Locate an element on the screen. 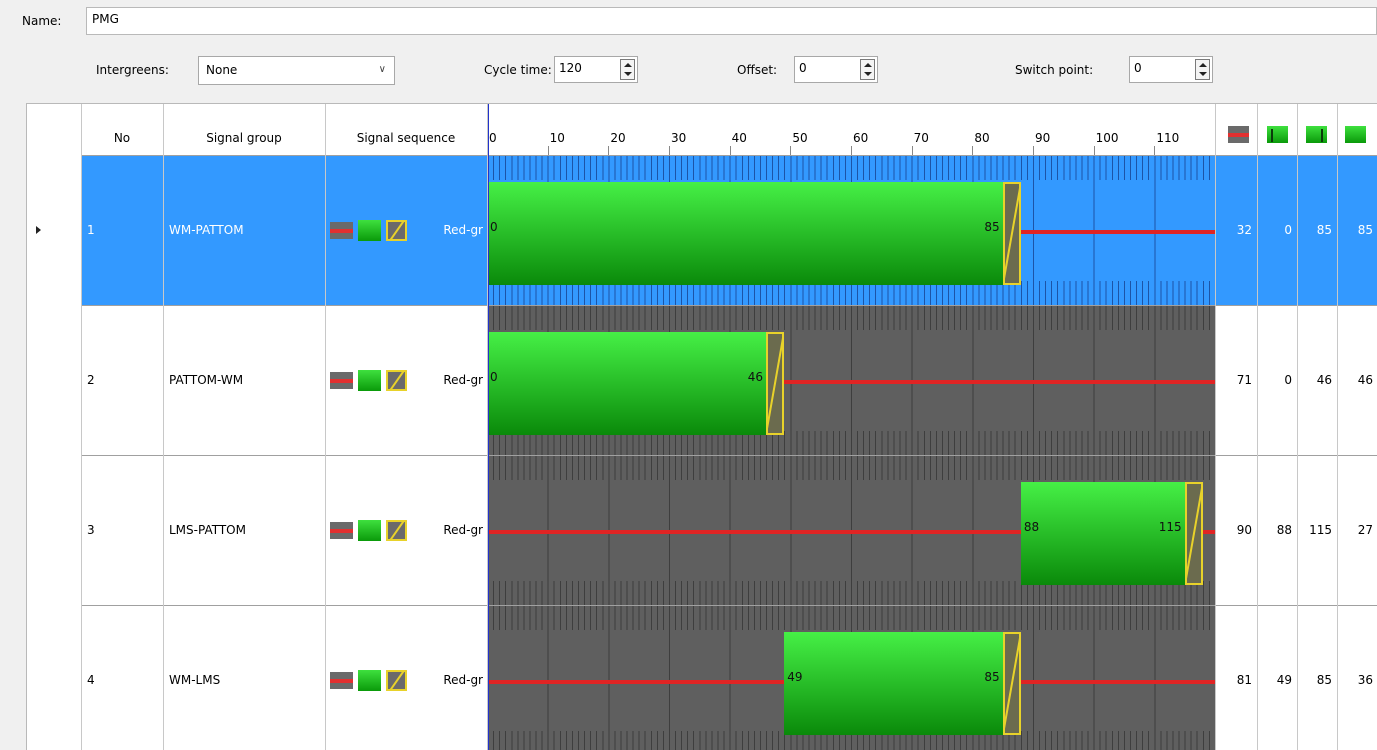 This screenshot has height=750, width=1377. cell-red-duration: 81 is located at coordinates (1236, 677).